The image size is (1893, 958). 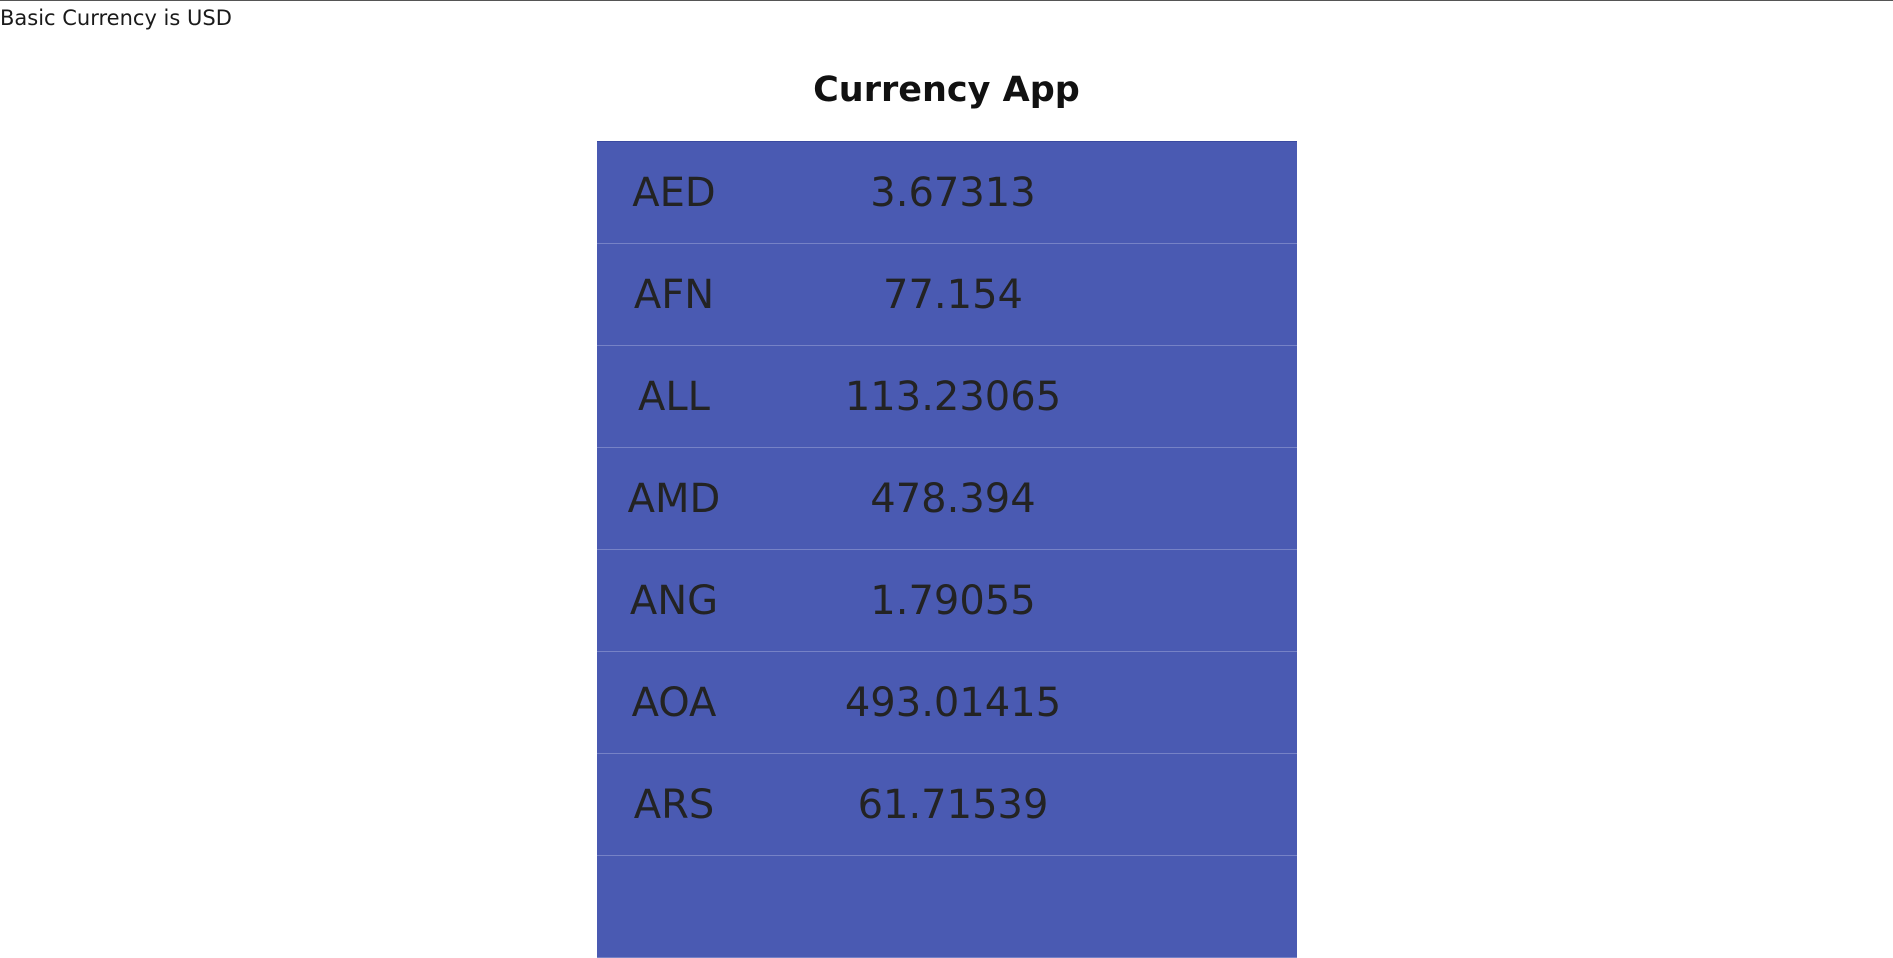 I want to click on rate-row-afn: AFN 77.154, so click(x=947, y=295).